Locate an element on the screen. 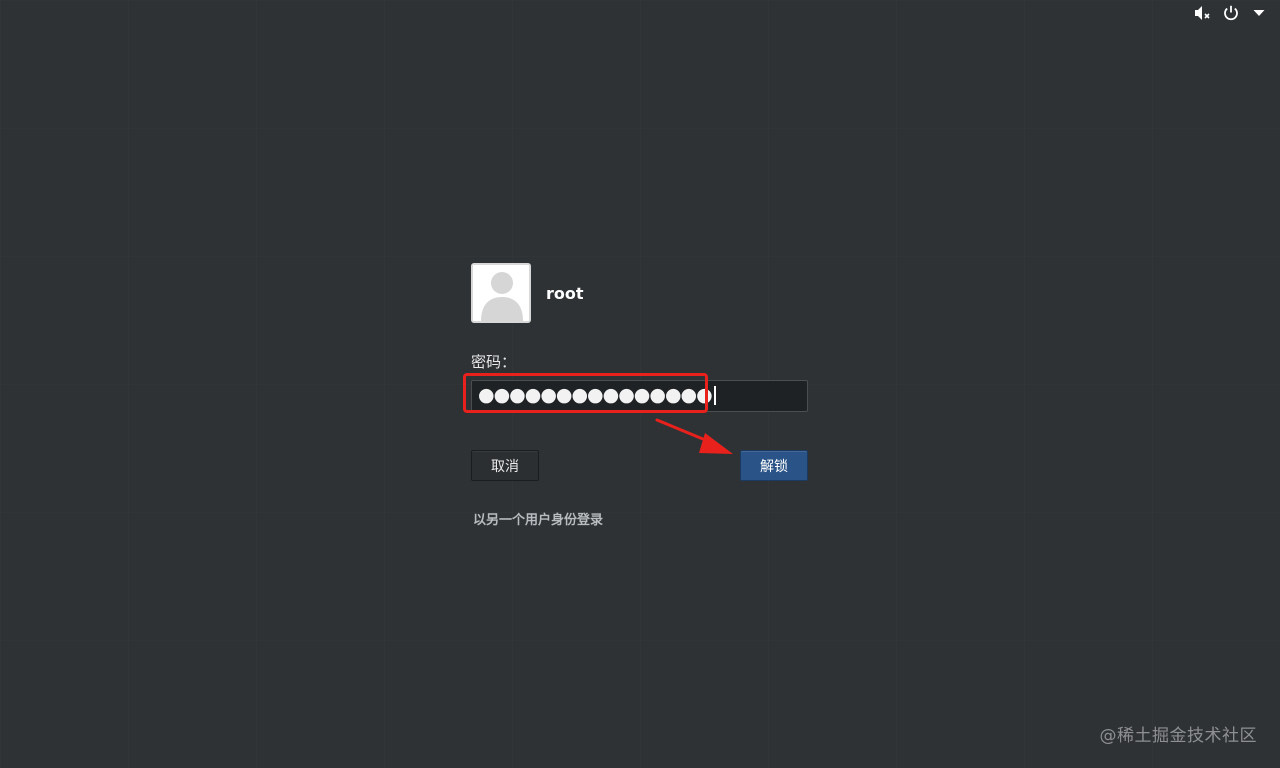 The width and height of the screenshot is (1280, 768). username: root is located at coordinates (565, 293).